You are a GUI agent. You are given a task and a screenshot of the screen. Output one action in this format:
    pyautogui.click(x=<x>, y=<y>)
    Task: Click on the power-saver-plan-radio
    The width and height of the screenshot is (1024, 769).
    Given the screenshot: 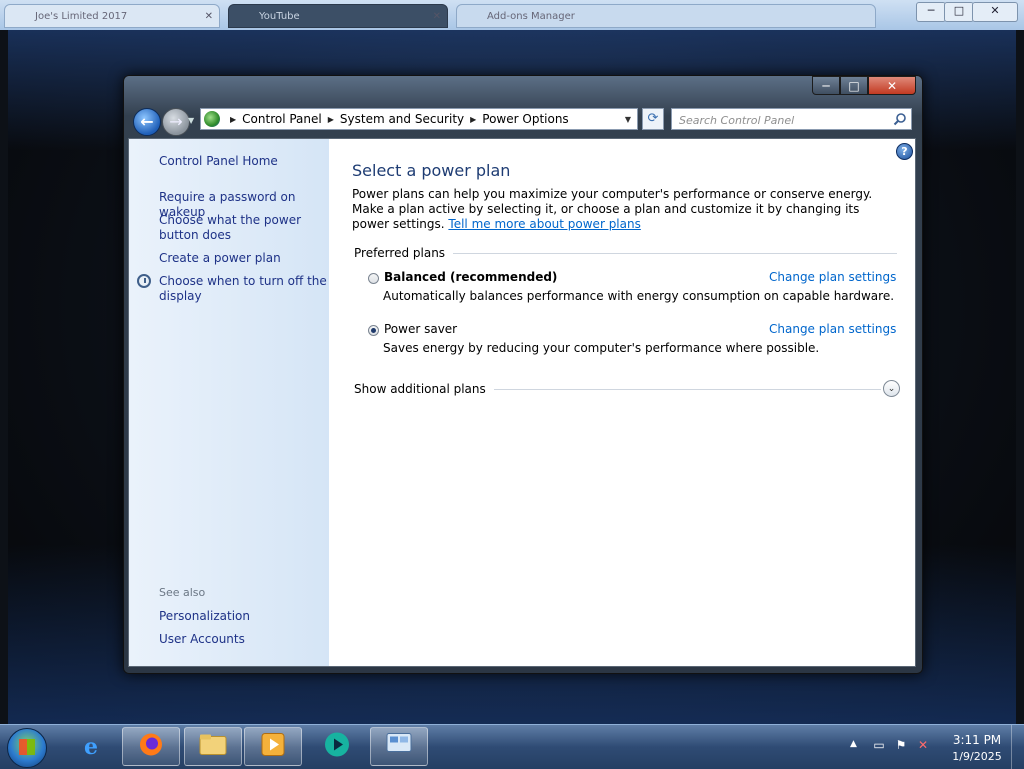 What is the action you would take?
    pyautogui.click(x=373, y=330)
    